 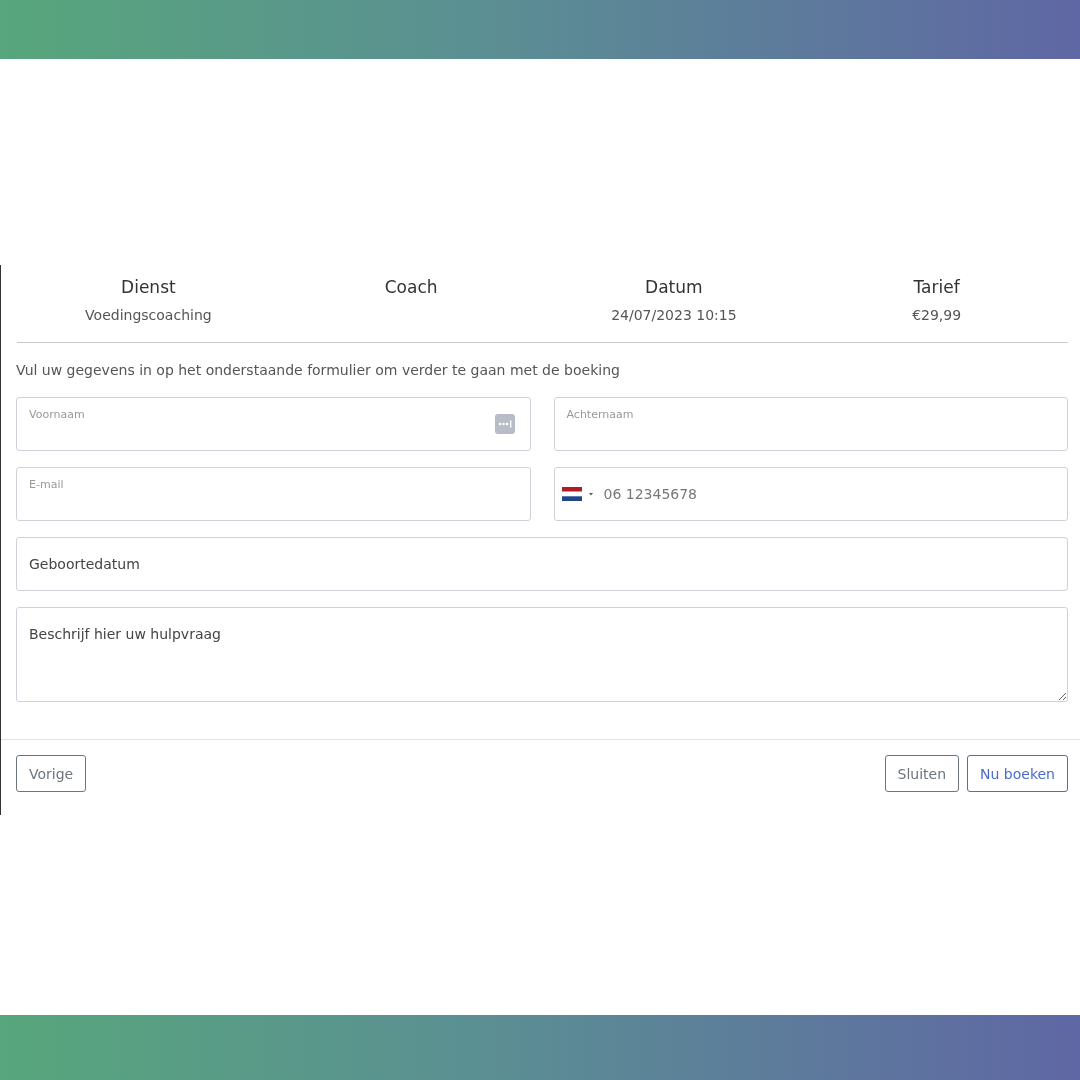 I want to click on text-field: Voornaam, so click(x=273, y=424).